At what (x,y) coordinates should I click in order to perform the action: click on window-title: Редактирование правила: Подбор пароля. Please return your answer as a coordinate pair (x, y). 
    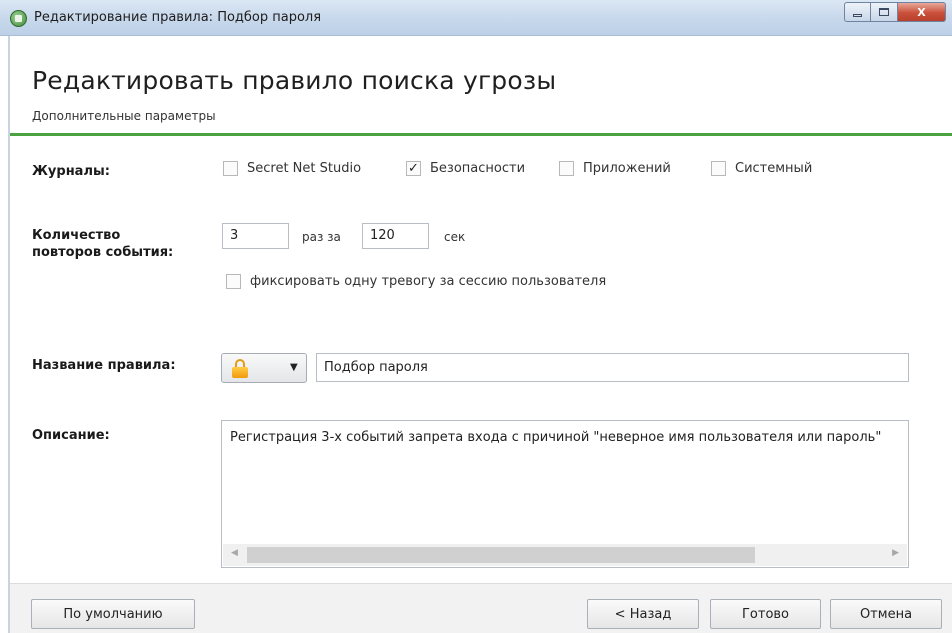
    Looking at the image, I should click on (178, 17).